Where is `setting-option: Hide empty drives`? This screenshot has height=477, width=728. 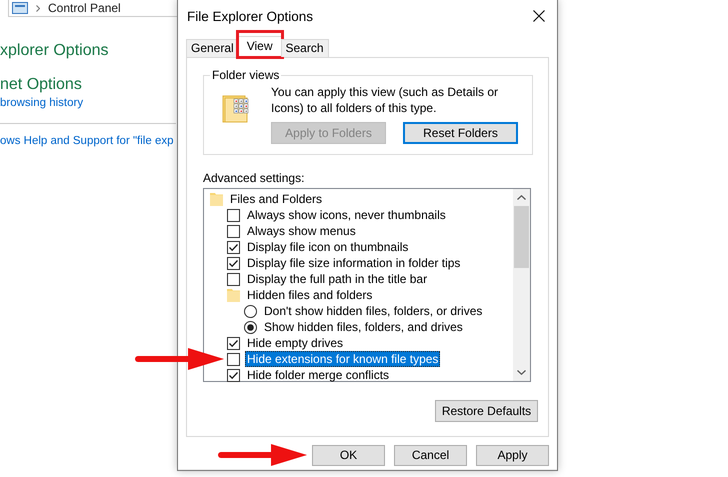
setting-option: Hide empty drives is located at coordinates (295, 343).